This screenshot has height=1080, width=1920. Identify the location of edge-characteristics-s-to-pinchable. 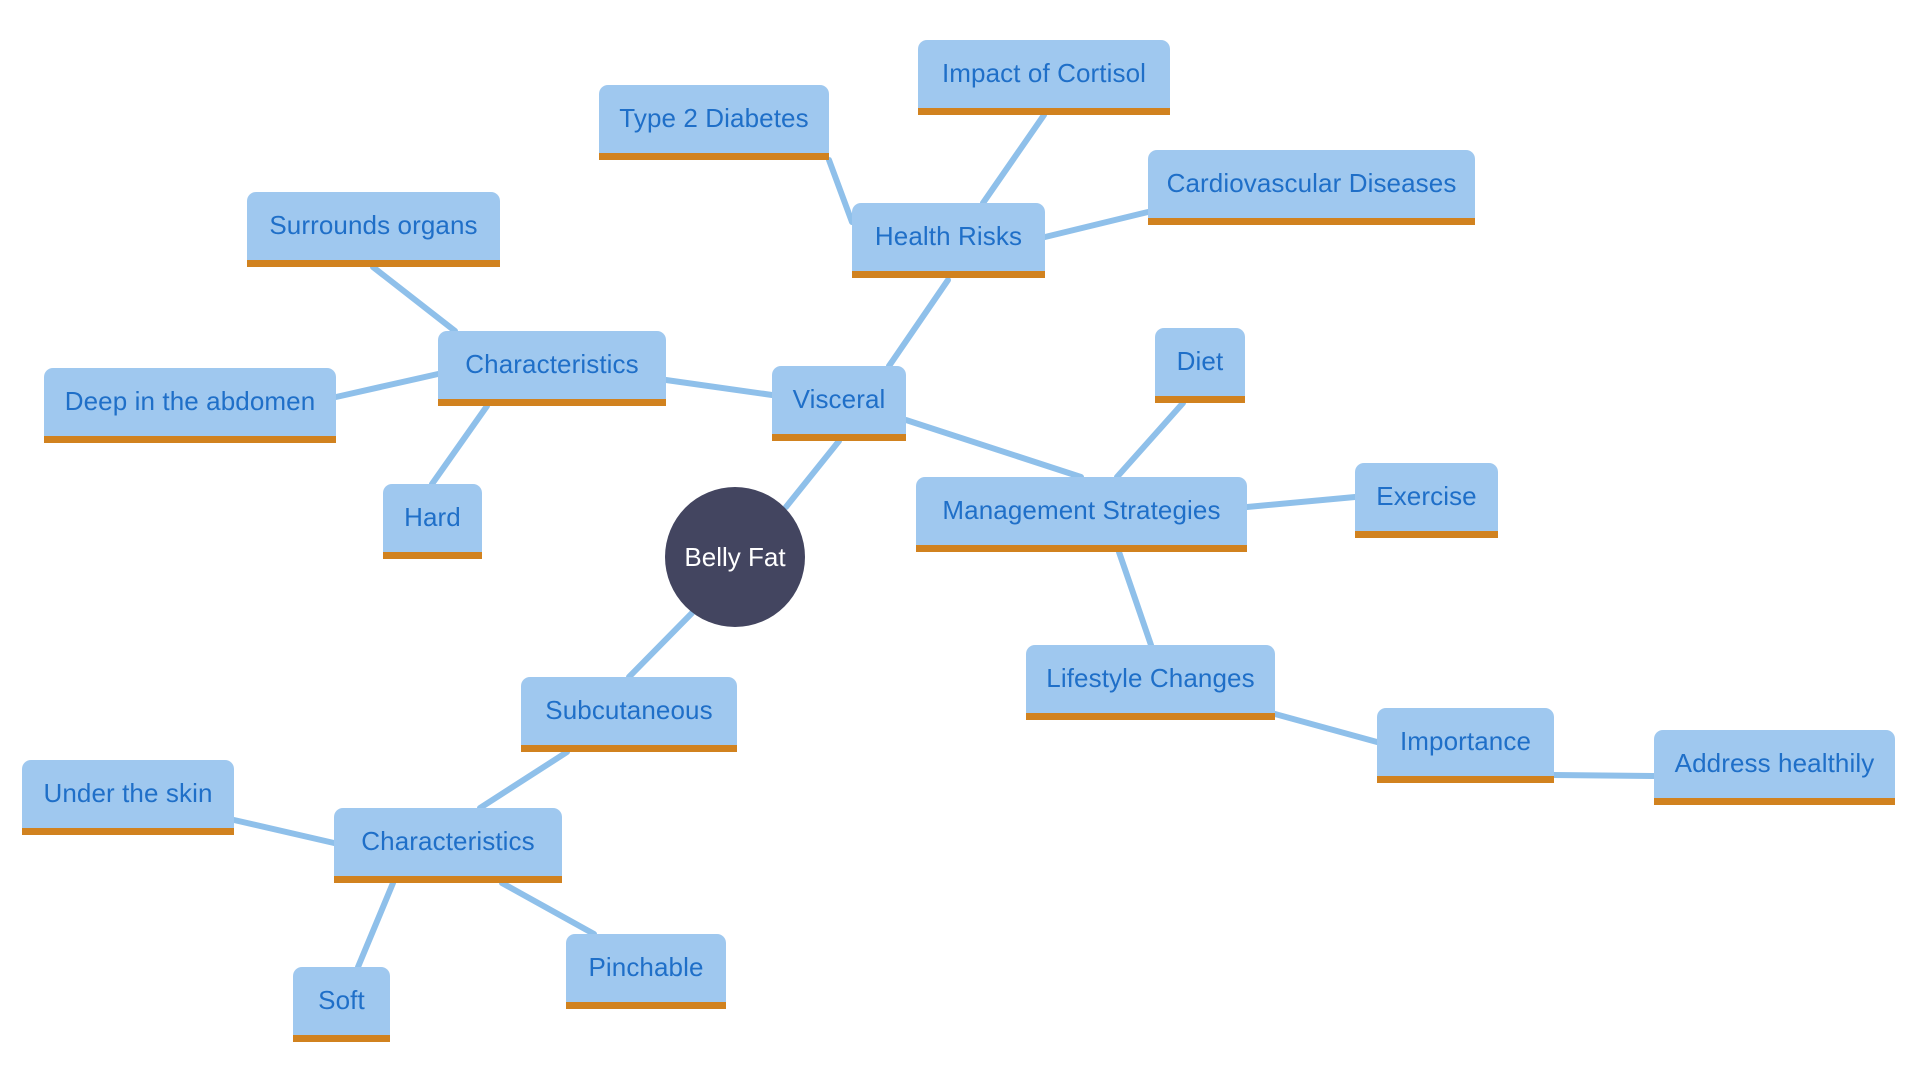
(548, 908).